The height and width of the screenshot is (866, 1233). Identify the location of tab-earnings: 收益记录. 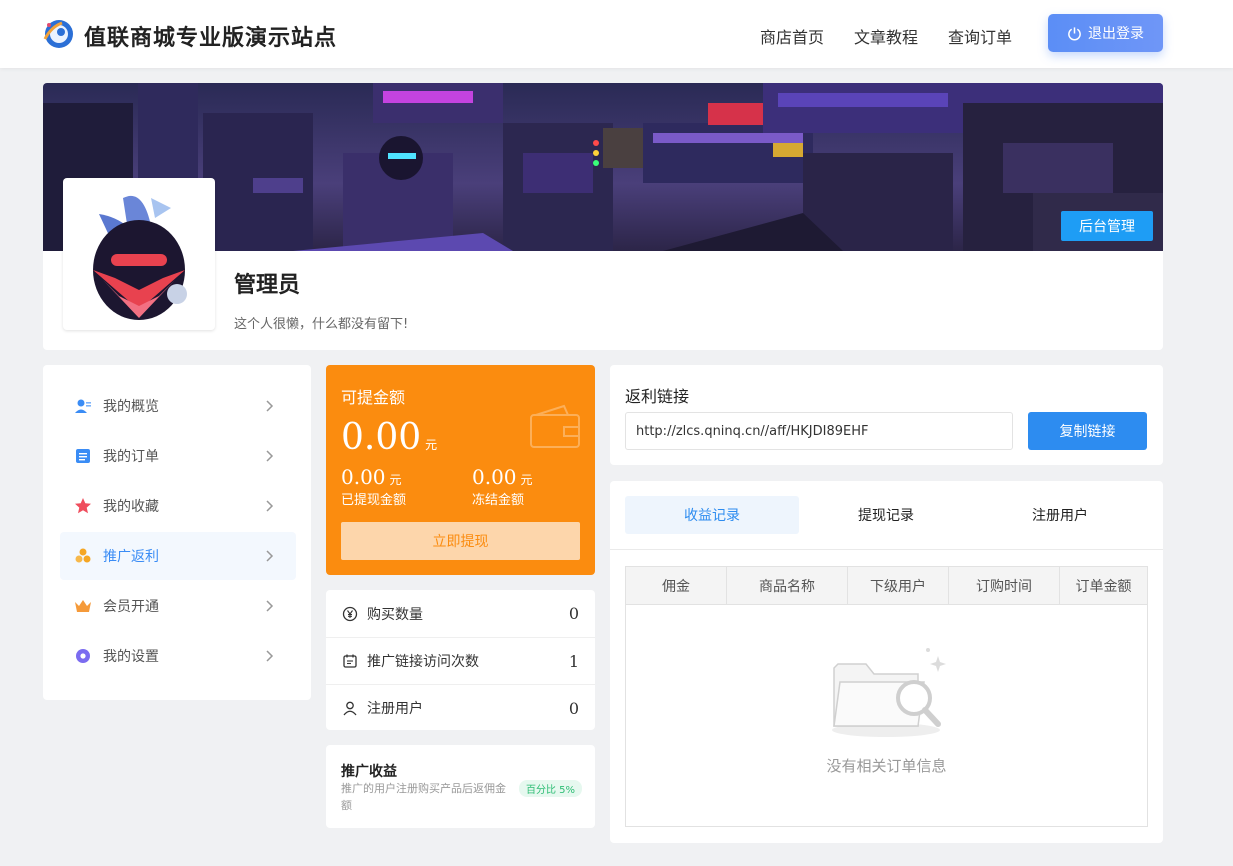
(712, 515).